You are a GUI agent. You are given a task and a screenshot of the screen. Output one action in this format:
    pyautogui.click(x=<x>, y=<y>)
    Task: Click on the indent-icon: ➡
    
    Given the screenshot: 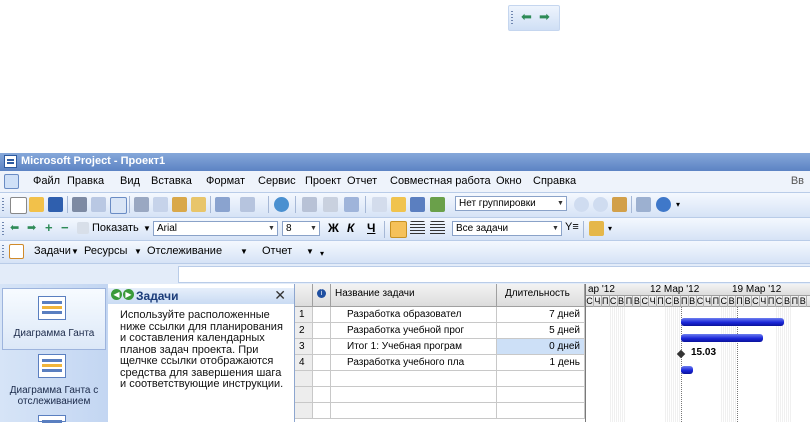 What is the action you would take?
    pyautogui.click(x=31, y=227)
    